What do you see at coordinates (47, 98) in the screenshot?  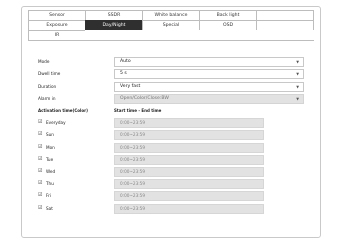 I see `alarm-label: Alarm in` at bounding box center [47, 98].